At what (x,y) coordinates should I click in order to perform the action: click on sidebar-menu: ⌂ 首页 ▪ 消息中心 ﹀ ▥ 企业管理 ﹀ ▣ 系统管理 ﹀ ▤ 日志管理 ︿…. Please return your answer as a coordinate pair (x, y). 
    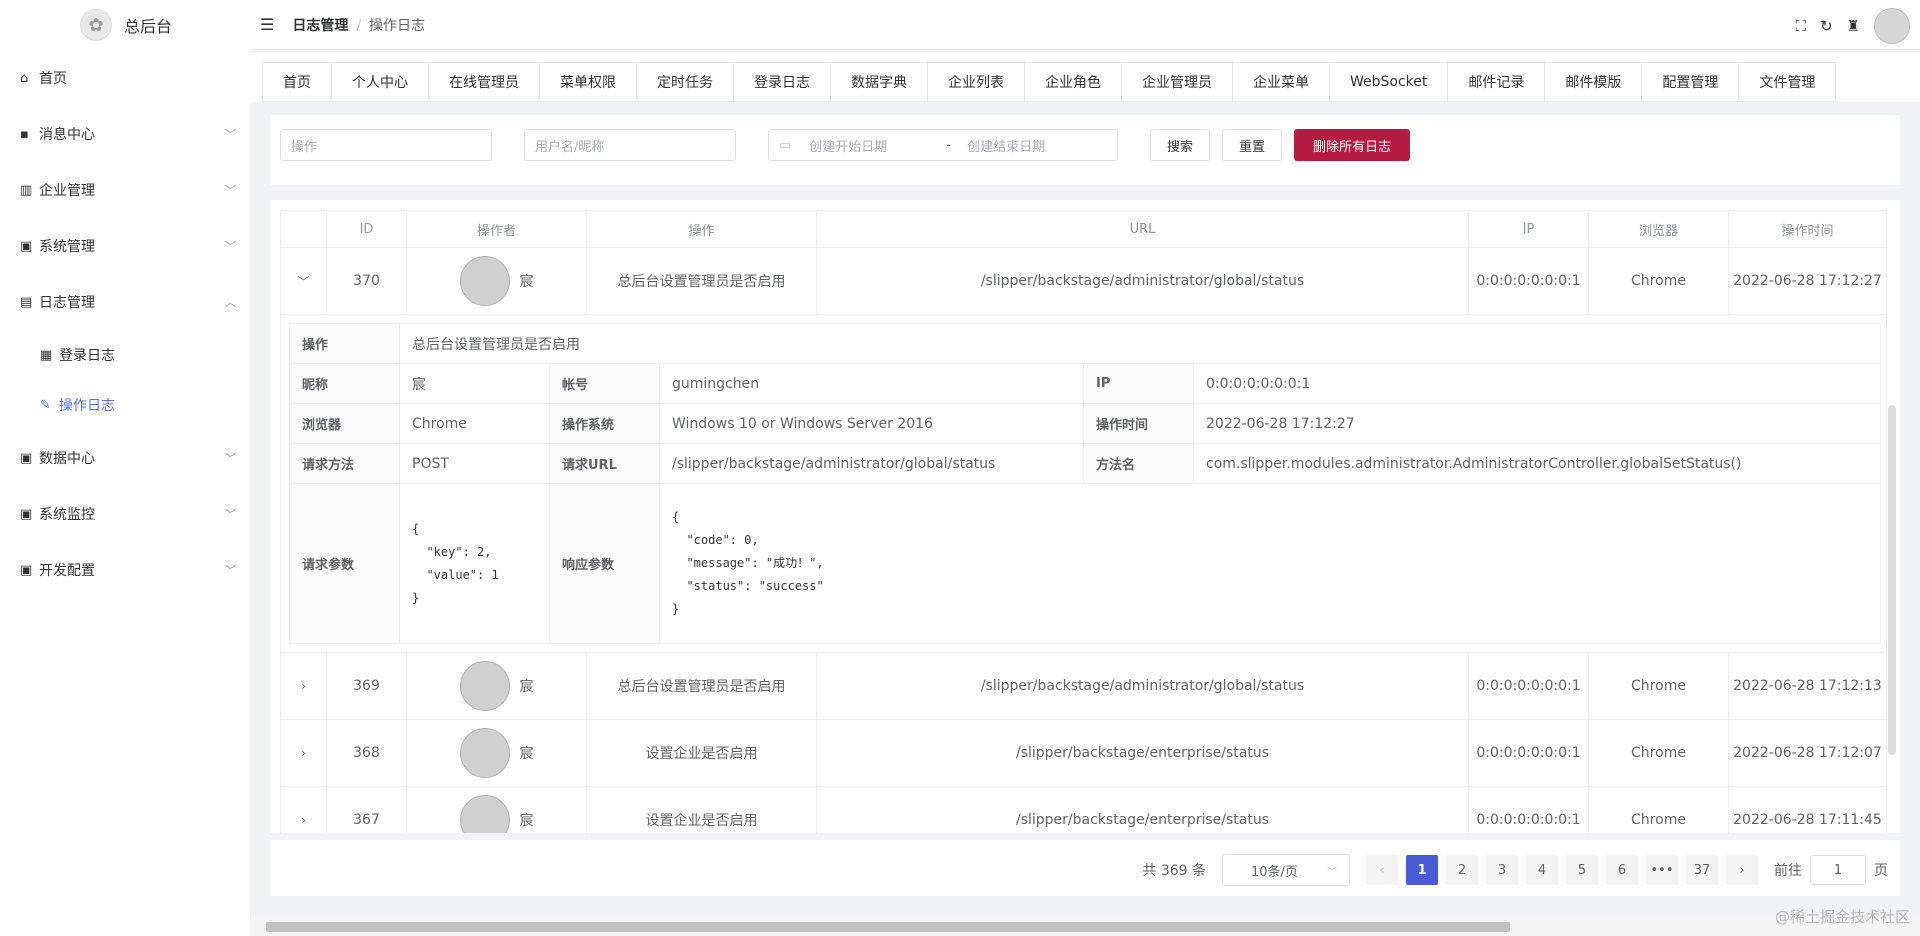
    Looking at the image, I should click on (125, 324).